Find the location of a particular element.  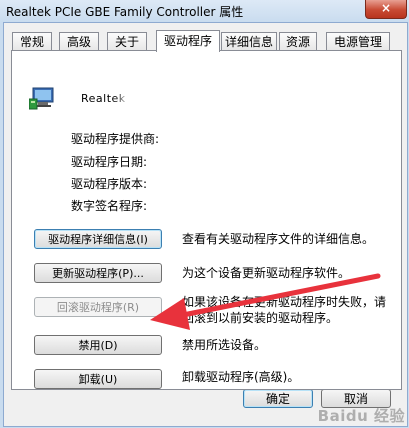

uninstall-driver-description: 卸载驱动程序(高级)。 is located at coordinates (241, 377).